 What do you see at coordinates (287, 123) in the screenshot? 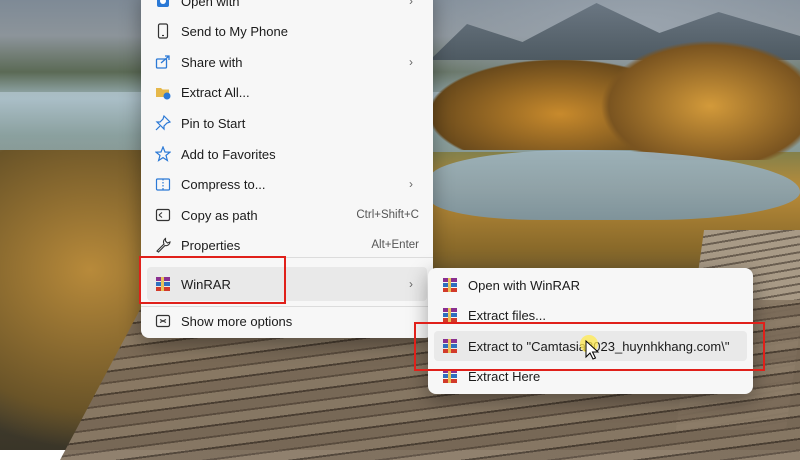
I see `menu-item-pin-to-start: Pin to Start` at bounding box center [287, 123].